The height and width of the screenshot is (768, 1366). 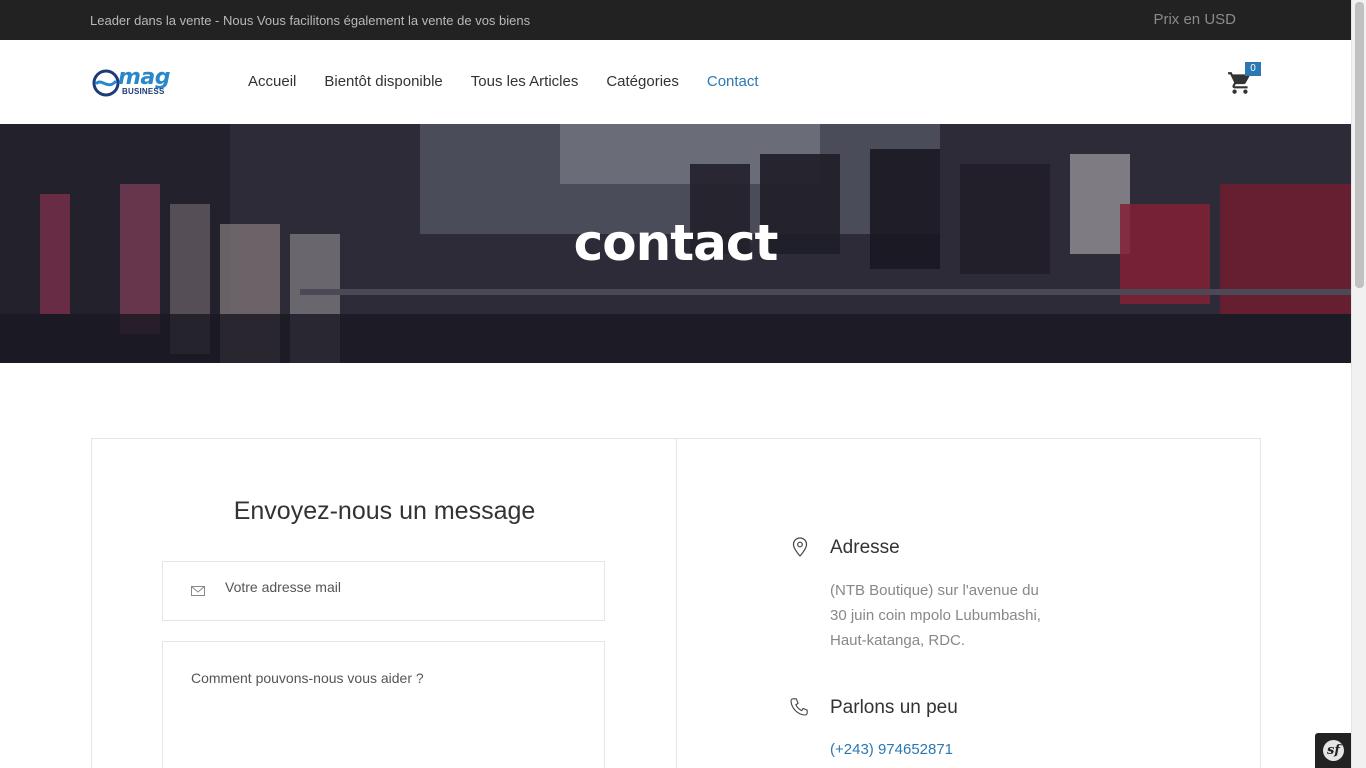 What do you see at coordinates (1358, 384) in the screenshot?
I see `page-scrollbar` at bounding box center [1358, 384].